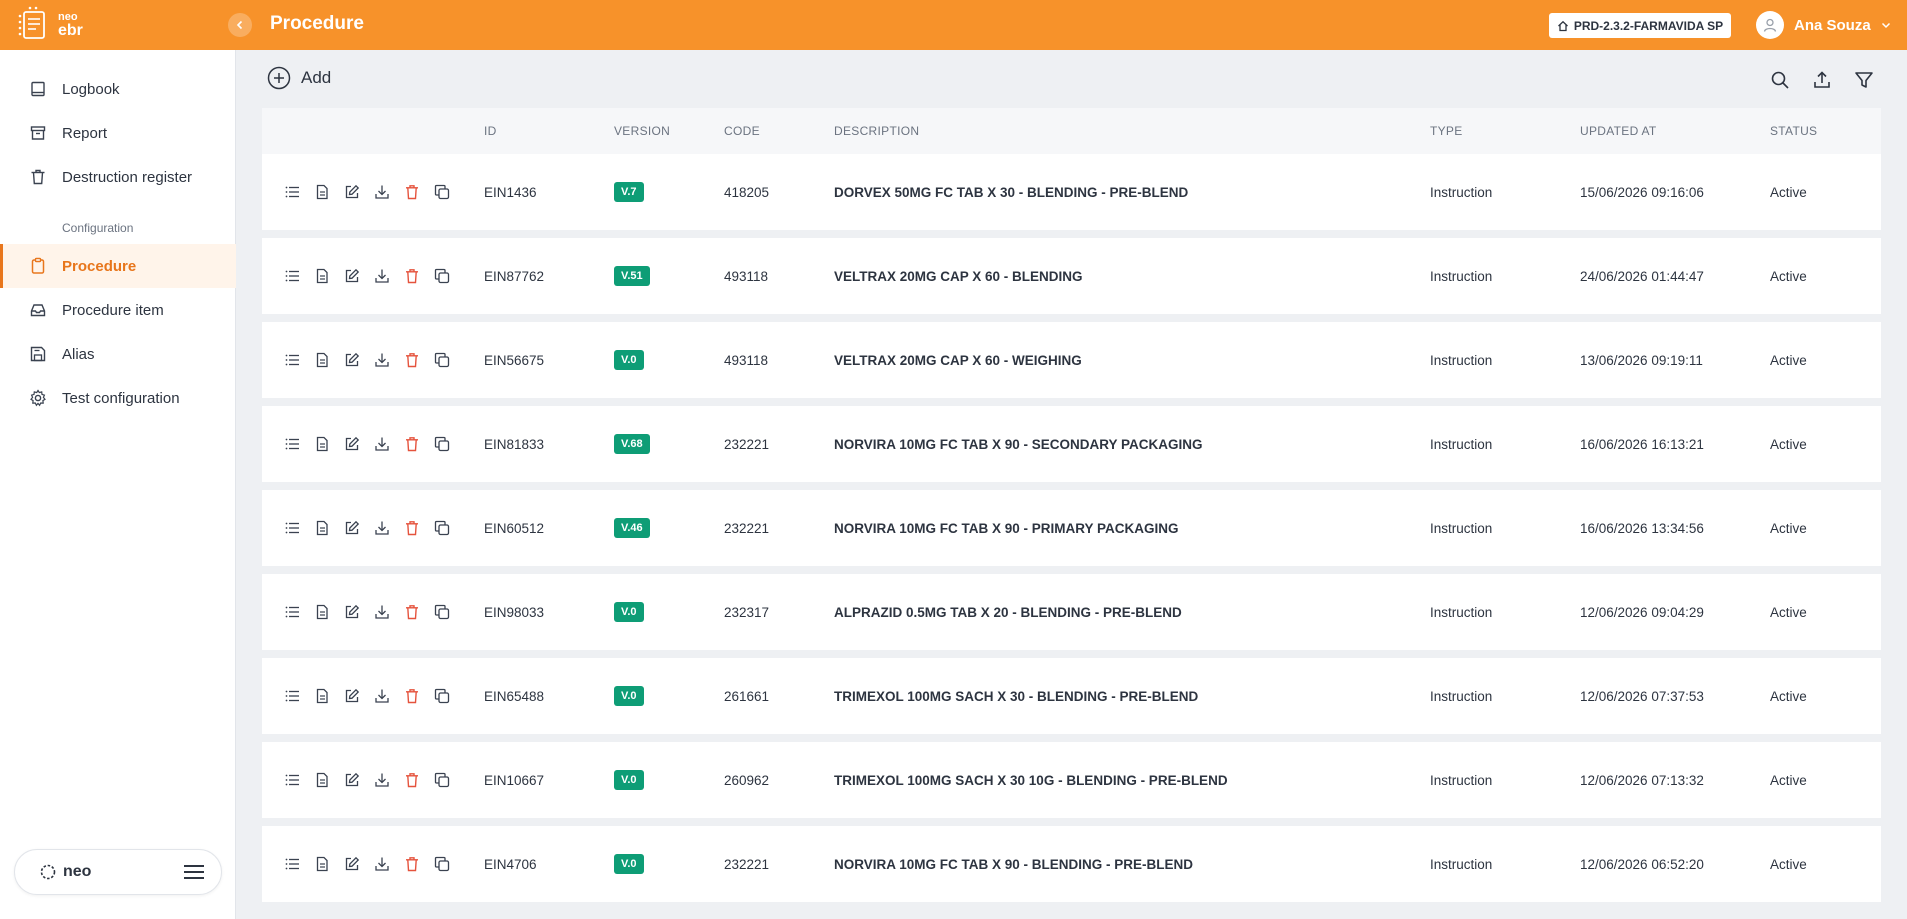  I want to click on header-updated-at: UPDATED AT, so click(1675, 131).